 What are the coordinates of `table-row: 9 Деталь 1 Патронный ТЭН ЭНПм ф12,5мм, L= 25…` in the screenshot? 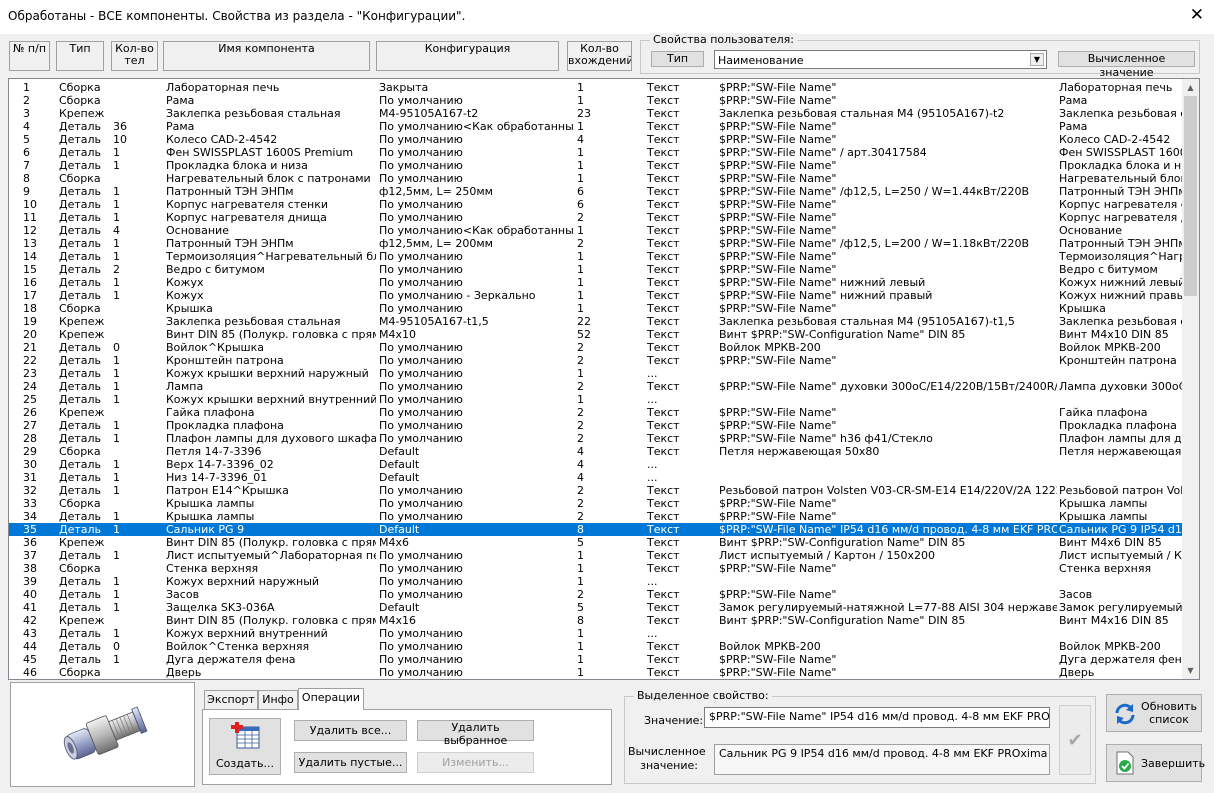 It's located at (596, 191).